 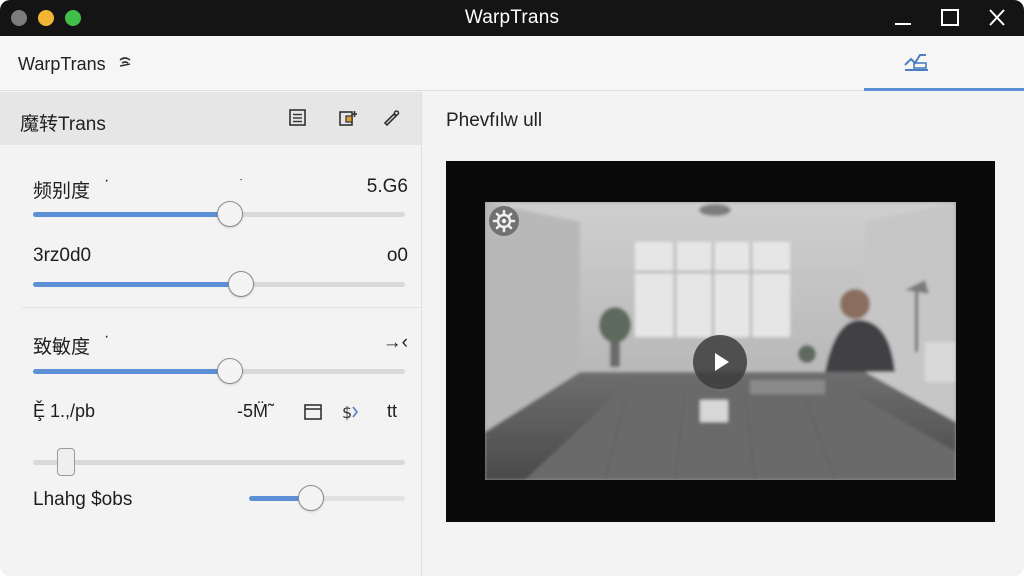 I want to click on lighting-label: Lhahg $obs, so click(x=83, y=499).